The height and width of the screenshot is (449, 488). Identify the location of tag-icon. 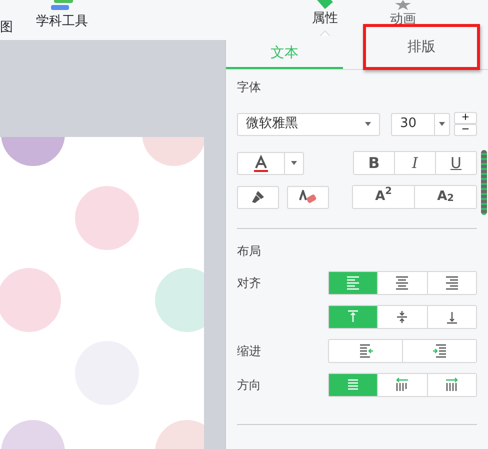
(325, 4).